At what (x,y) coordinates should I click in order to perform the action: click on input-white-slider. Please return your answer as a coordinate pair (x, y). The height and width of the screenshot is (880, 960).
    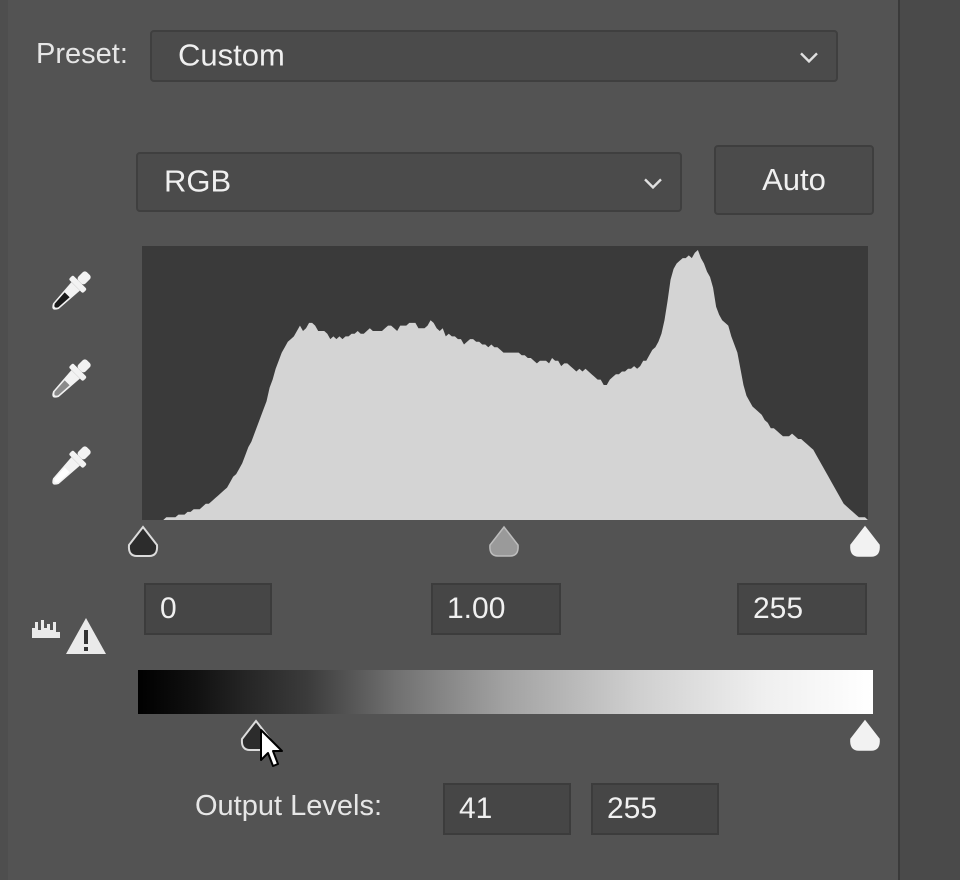
    Looking at the image, I should click on (865, 542).